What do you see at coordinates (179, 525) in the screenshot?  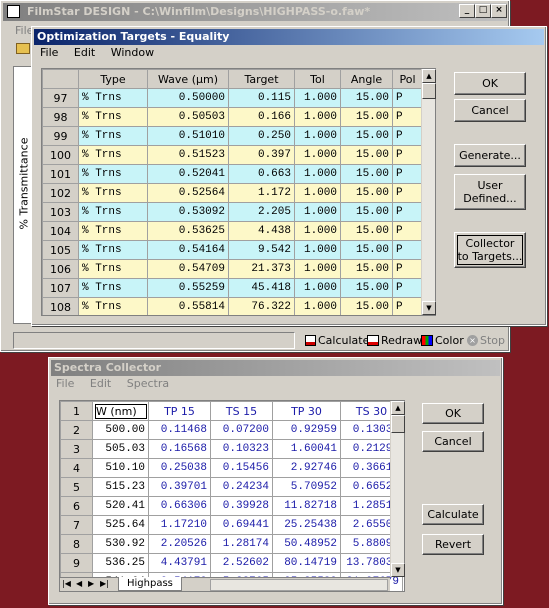 I see `spectra-cell-tp15: 1.17210` at bounding box center [179, 525].